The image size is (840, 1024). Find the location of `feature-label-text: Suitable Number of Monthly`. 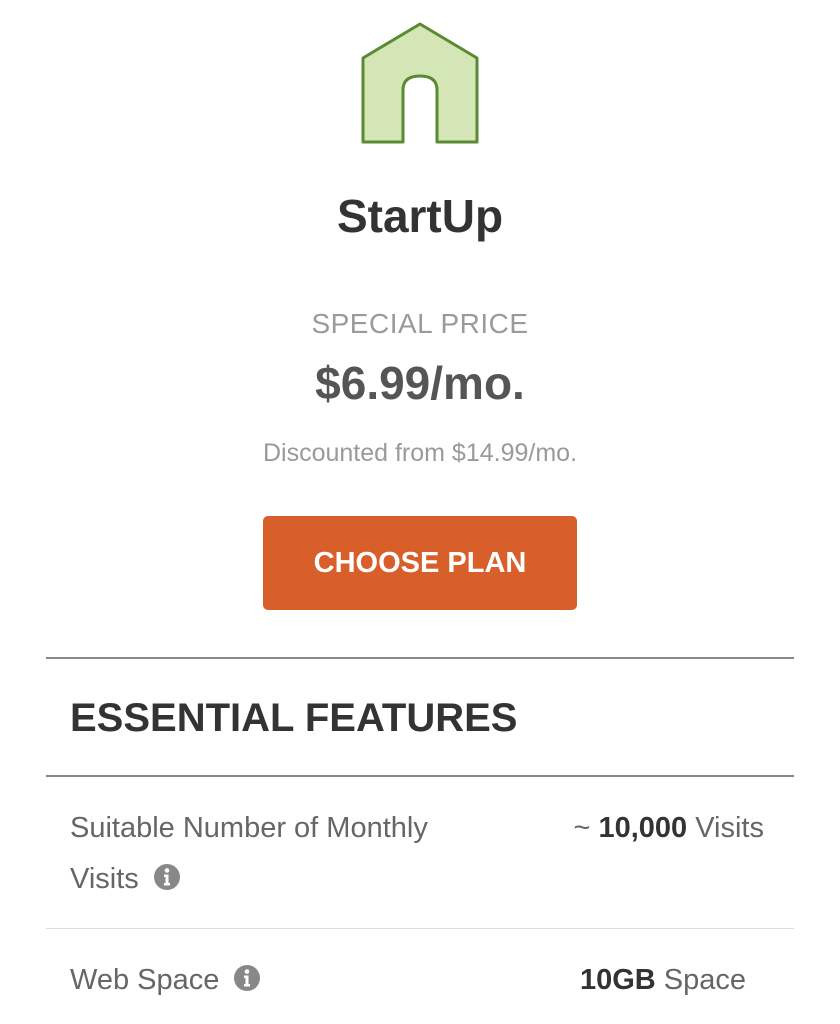

feature-label-text: Suitable Number of Monthly is located at coordinates (249, 828).